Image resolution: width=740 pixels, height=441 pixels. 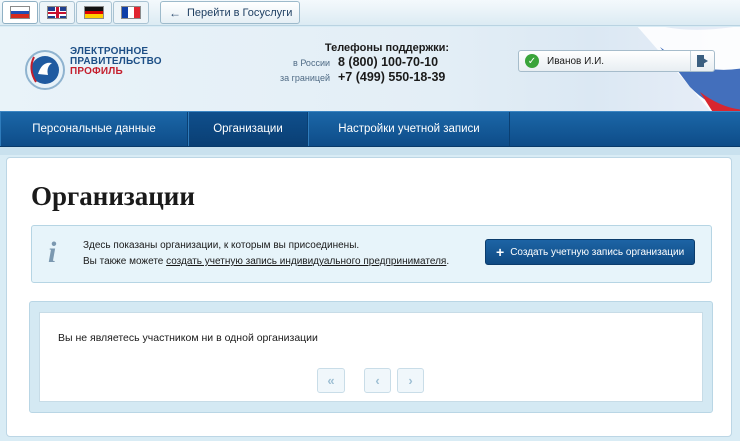 What do you see at coordinates (387, 48) in the screenshot?
I see `support-title: Телефоны поддержки:` at bounding box center [387, 48].